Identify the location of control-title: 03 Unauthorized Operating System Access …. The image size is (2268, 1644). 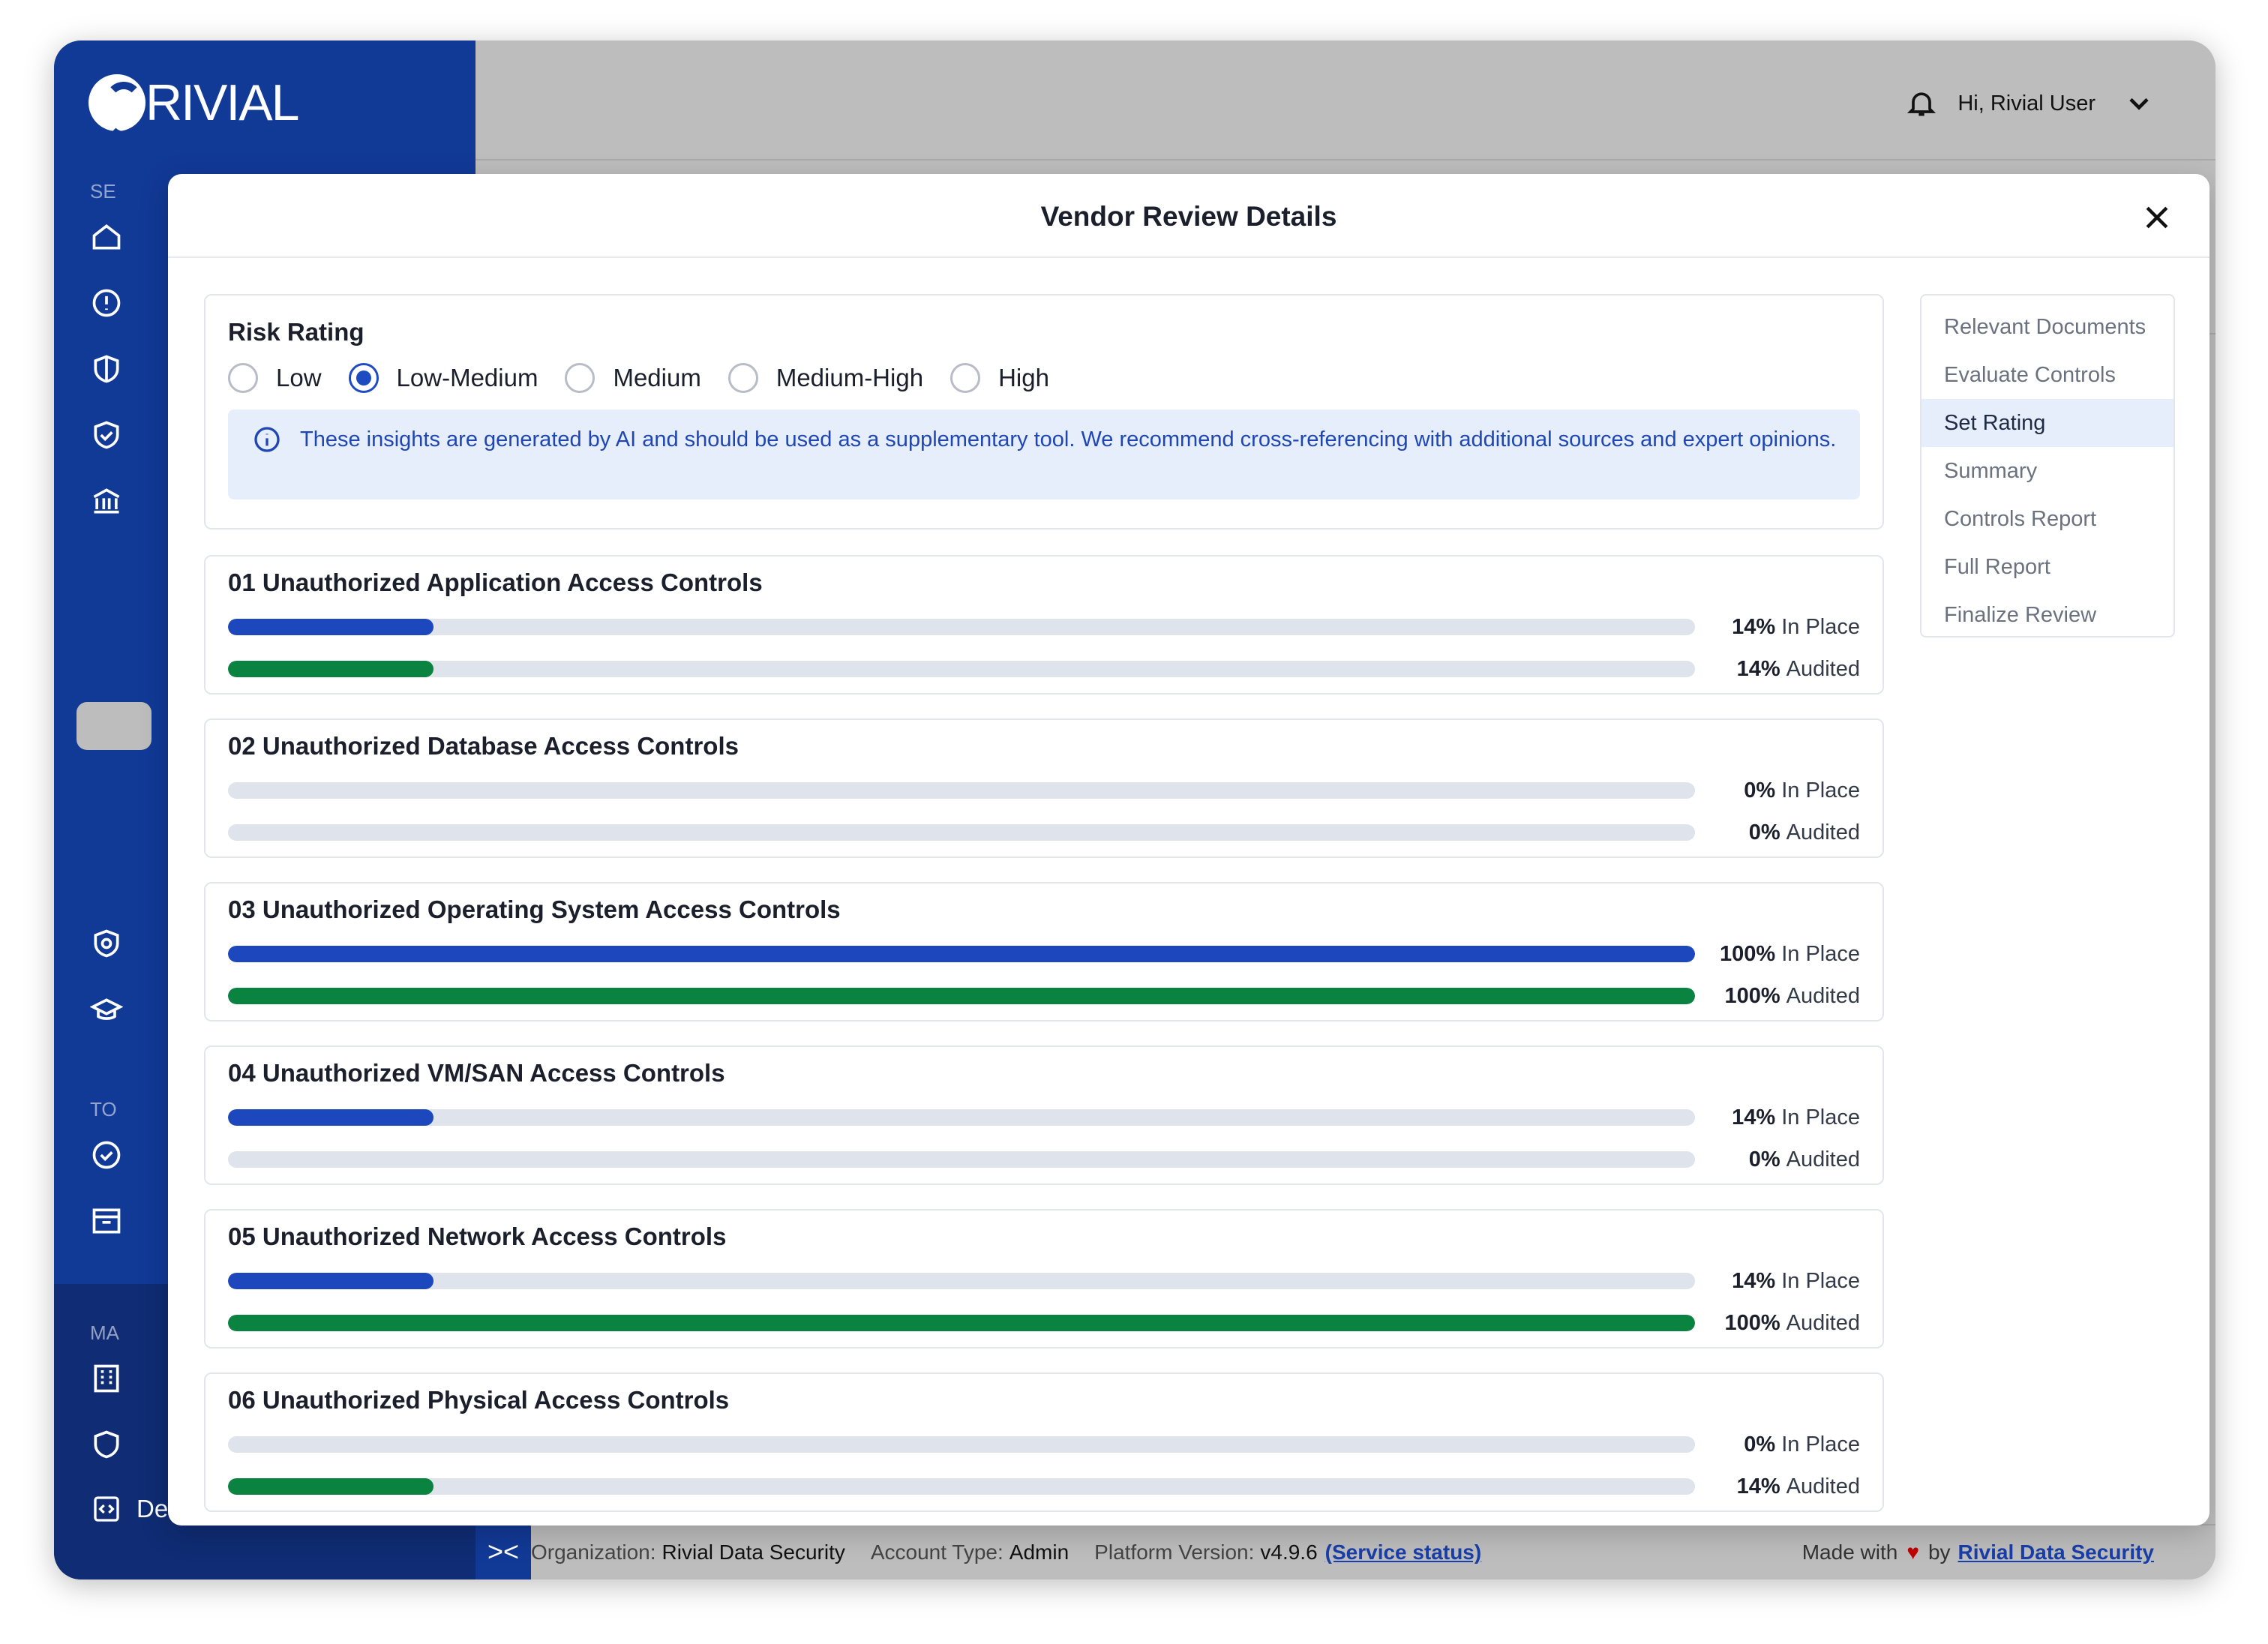
(534, 909).